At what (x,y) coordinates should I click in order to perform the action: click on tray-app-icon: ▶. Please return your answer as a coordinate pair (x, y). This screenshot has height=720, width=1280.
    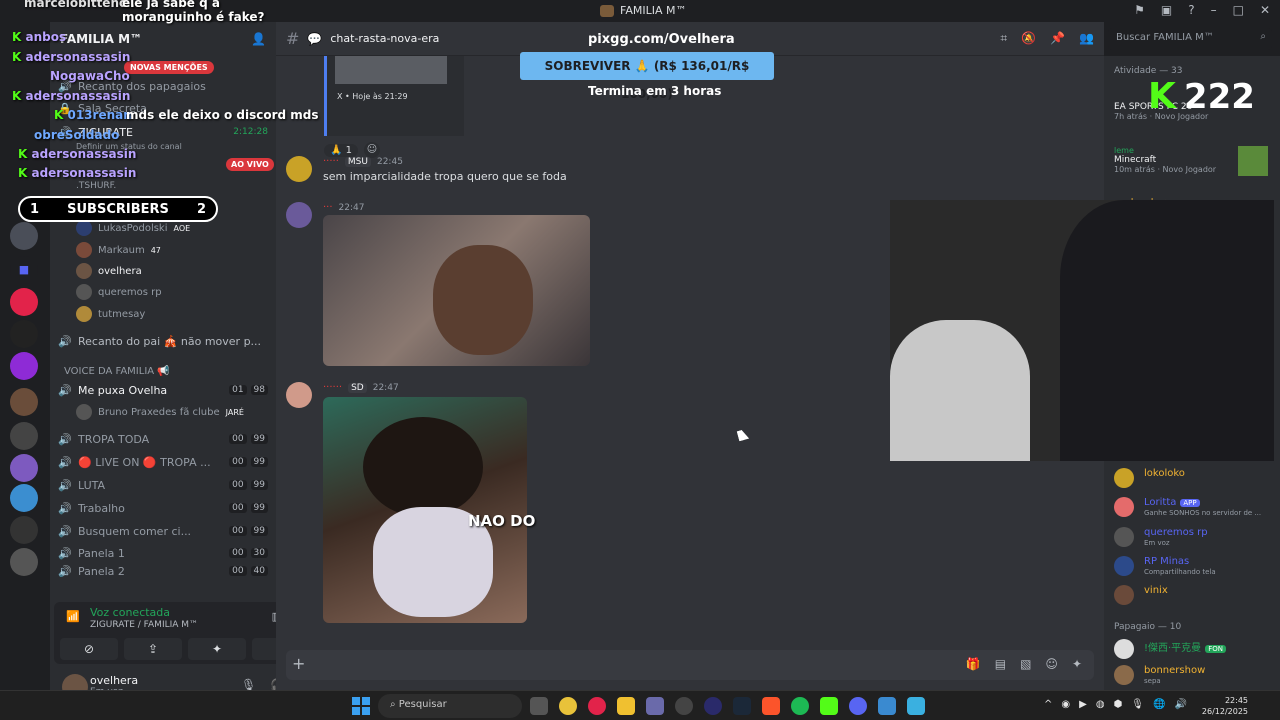
    Looking at the image, I should click on (1083, 704).